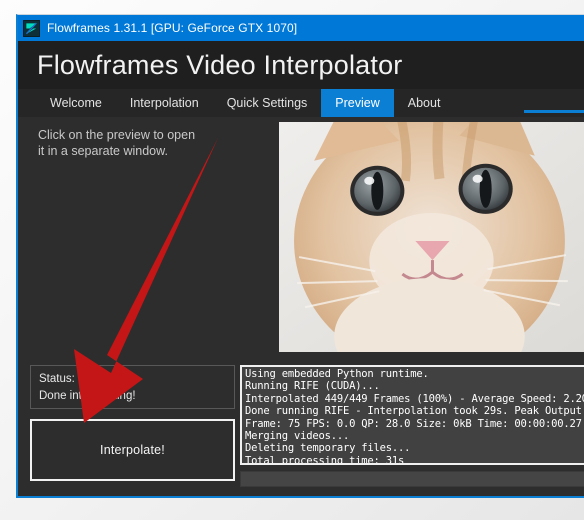  What do you see at coordinates (357, 103) in the screenshot?
I see `tab-preview: Preview` at bounding box center [357, 103].